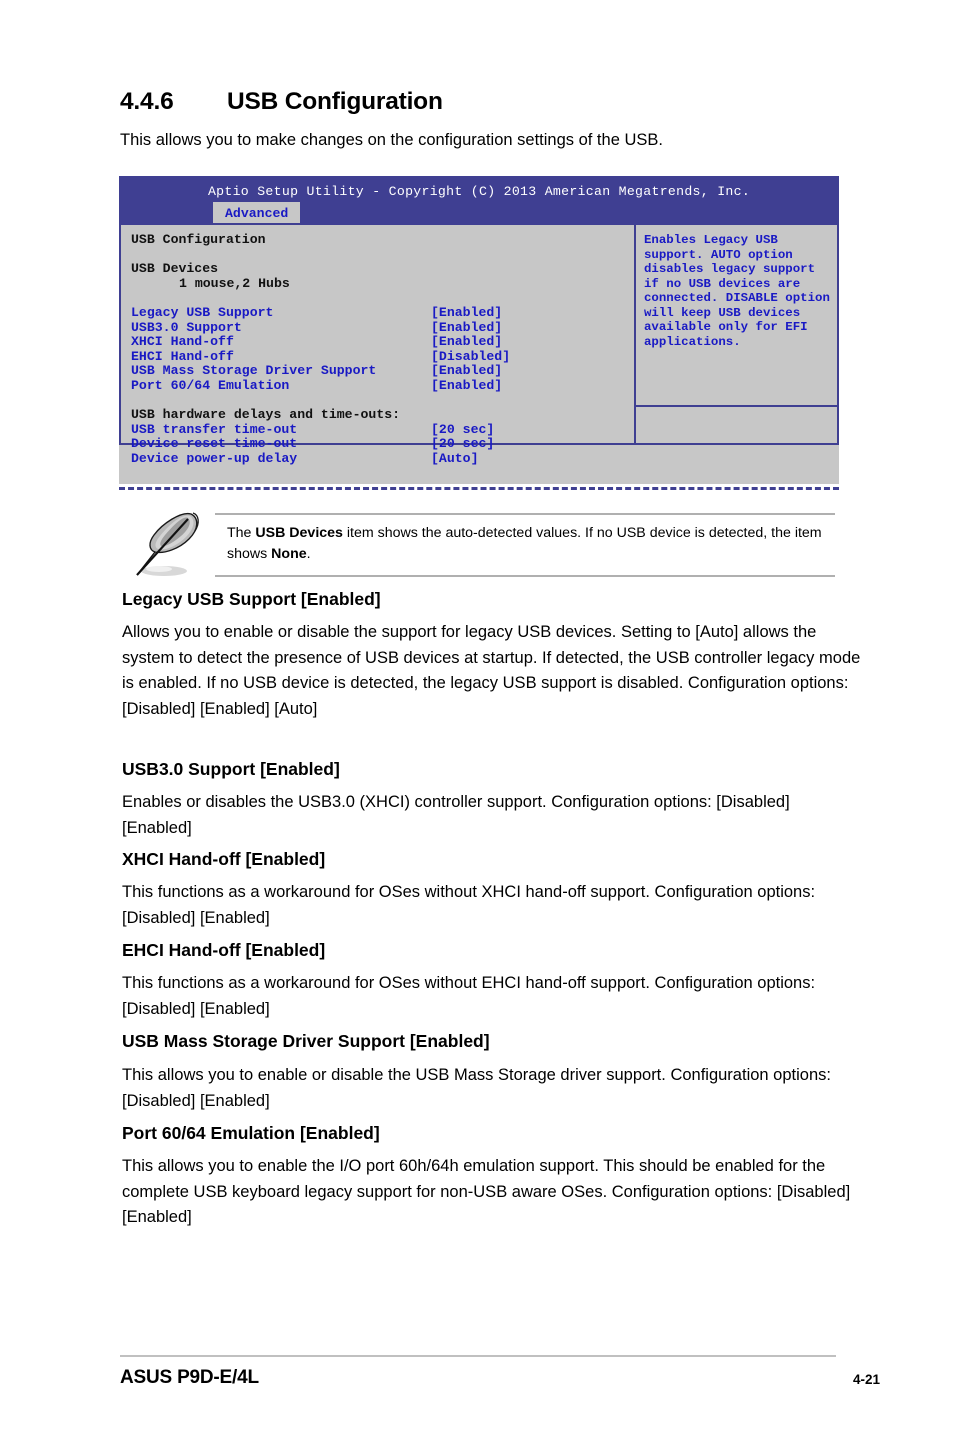  Describe the element at coordinates (478, 1356) in the screenshot. I see `footer-divider` at that location.